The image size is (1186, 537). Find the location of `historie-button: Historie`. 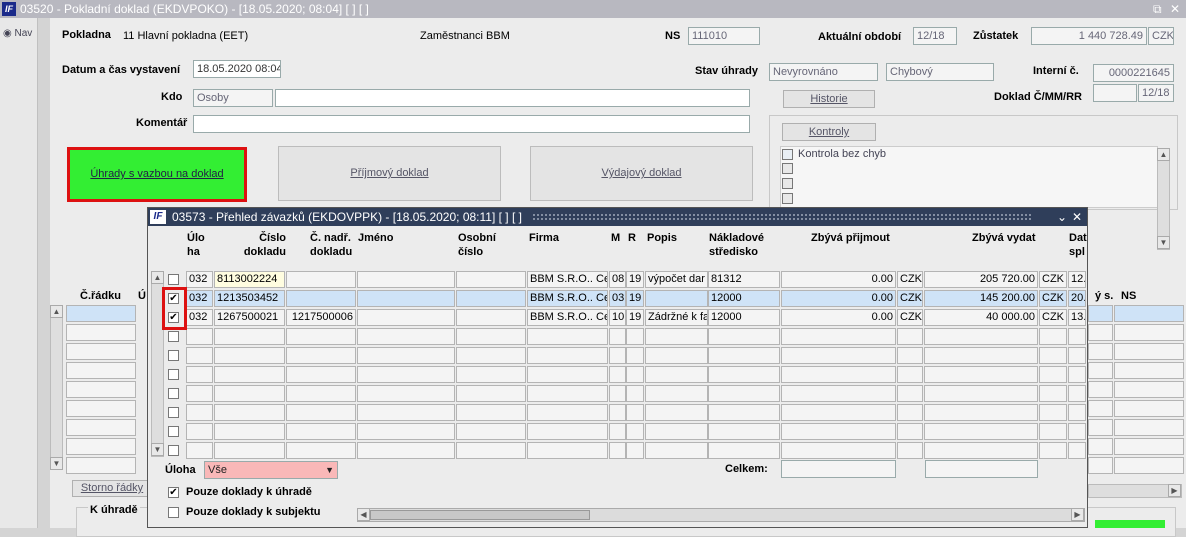

historie-button: Historie is located at coordinates (829, 99).